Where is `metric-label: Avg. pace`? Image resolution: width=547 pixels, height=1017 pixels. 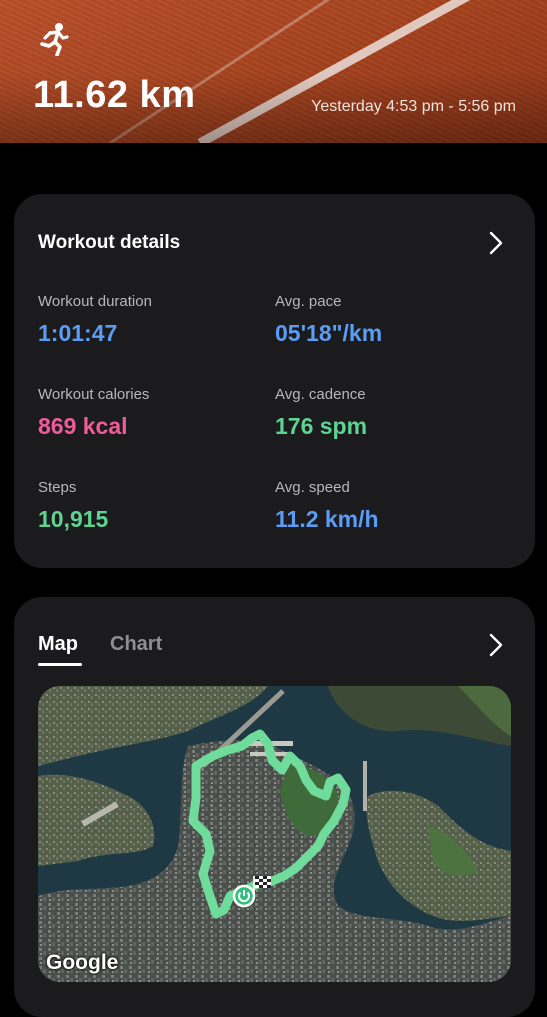
metric-label: Avg. pace is located at coordinates (308, 301).